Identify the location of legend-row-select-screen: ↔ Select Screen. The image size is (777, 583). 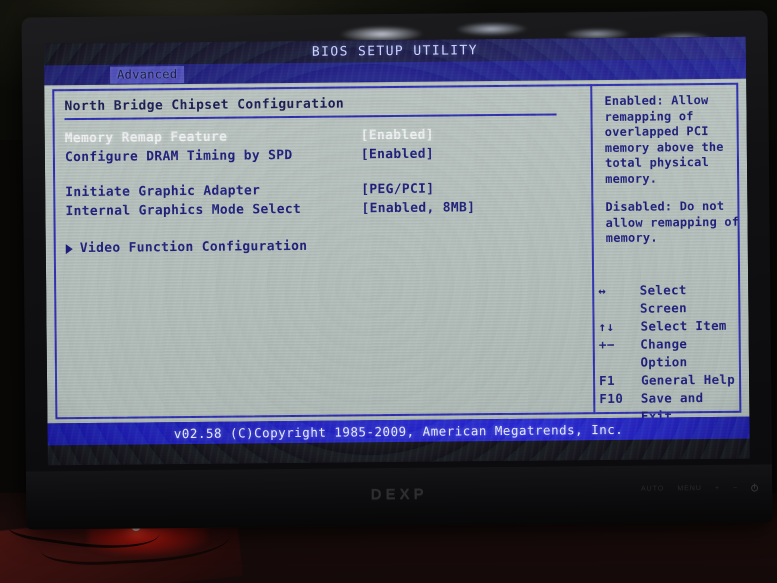
(669, 299).